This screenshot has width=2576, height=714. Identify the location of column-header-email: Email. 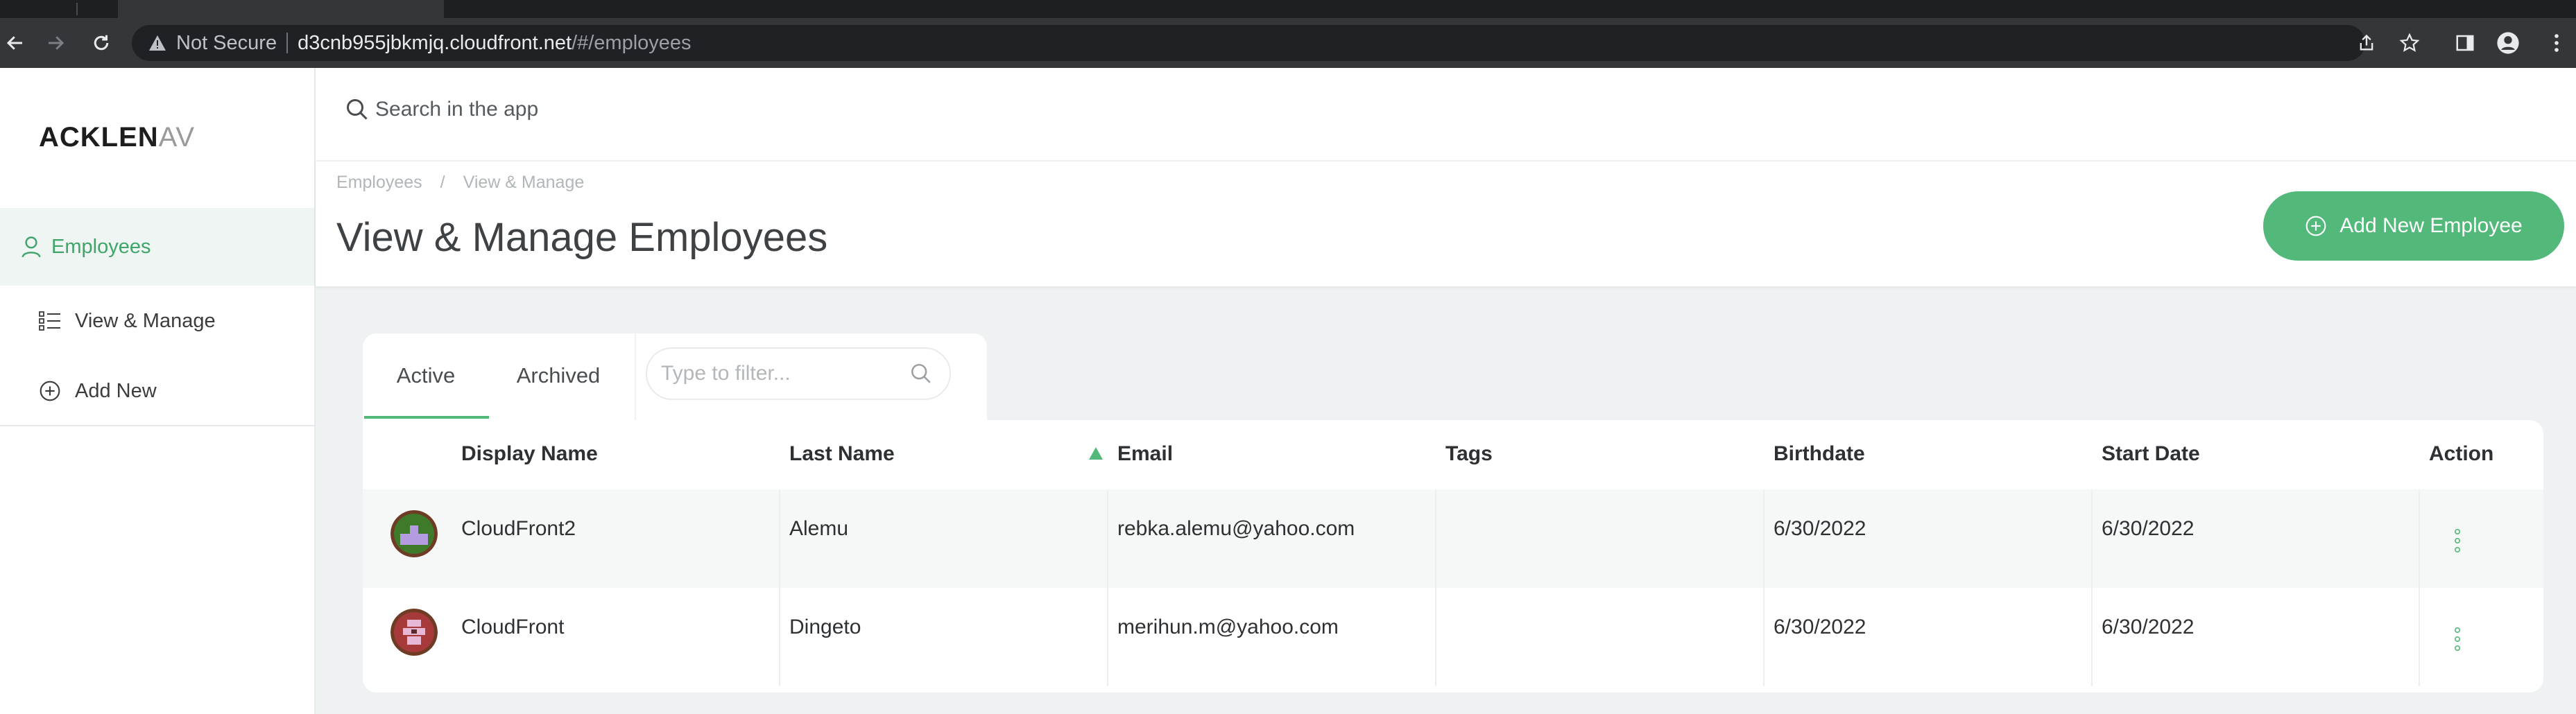
(1145, 454).